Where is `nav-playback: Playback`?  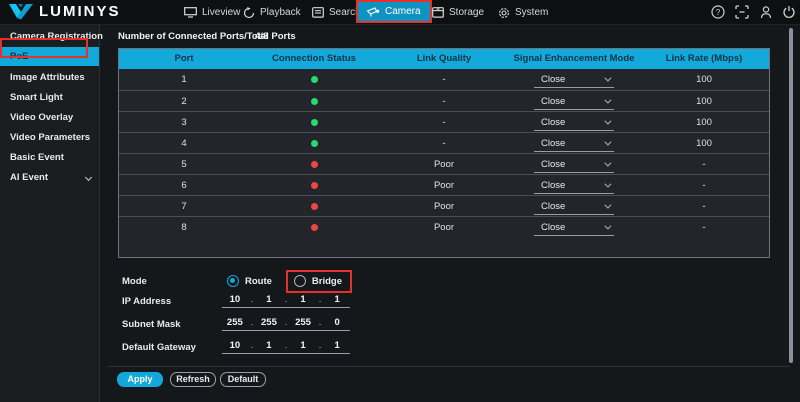
nav-playback: Playback is located at coordinates (272, 12).